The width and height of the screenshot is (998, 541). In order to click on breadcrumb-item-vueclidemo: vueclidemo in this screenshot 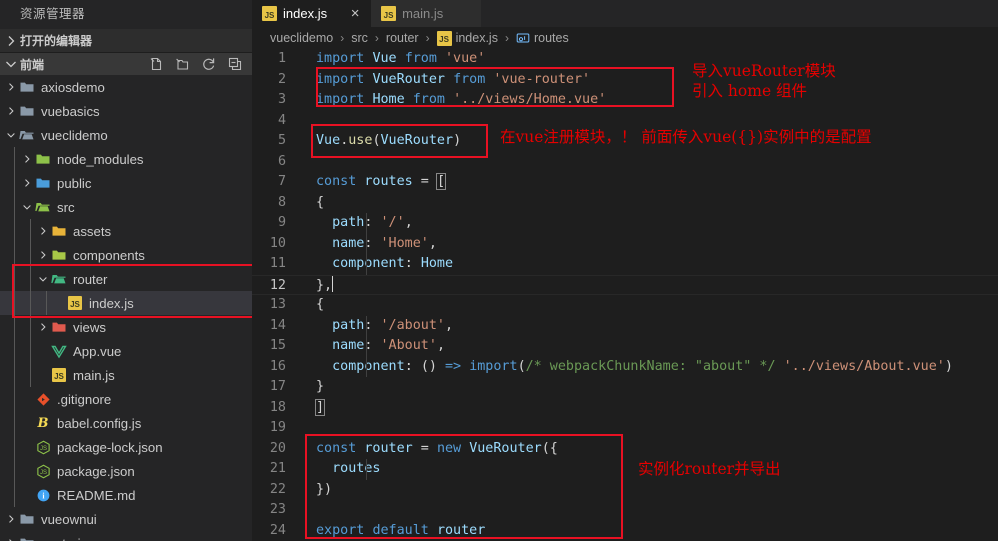, I will do `click(301, 38)`.